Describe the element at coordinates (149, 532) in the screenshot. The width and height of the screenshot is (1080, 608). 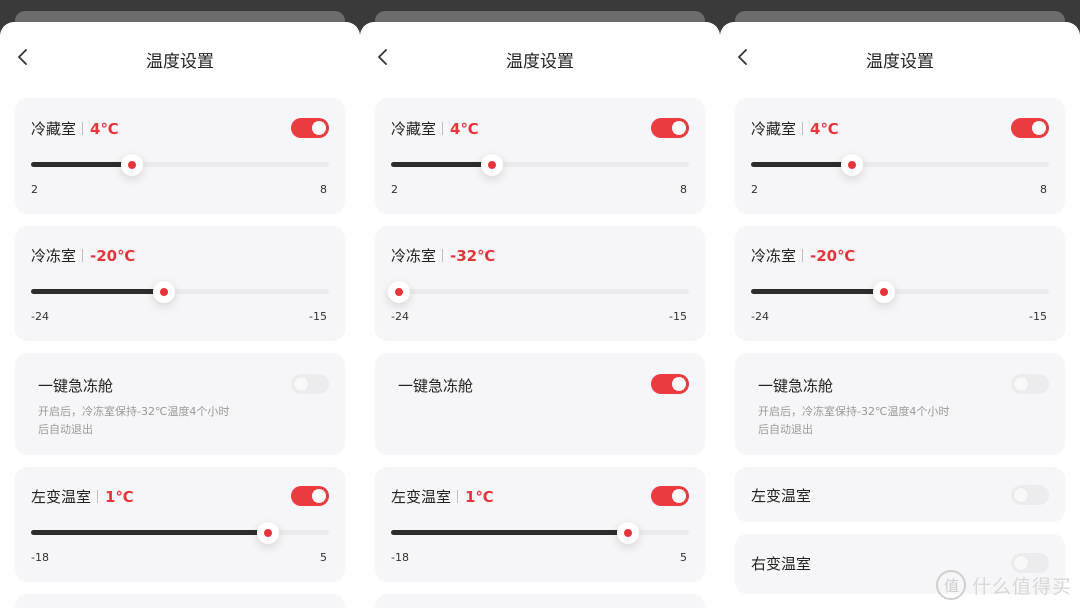
I see `left-var-slider-fill` at that location.